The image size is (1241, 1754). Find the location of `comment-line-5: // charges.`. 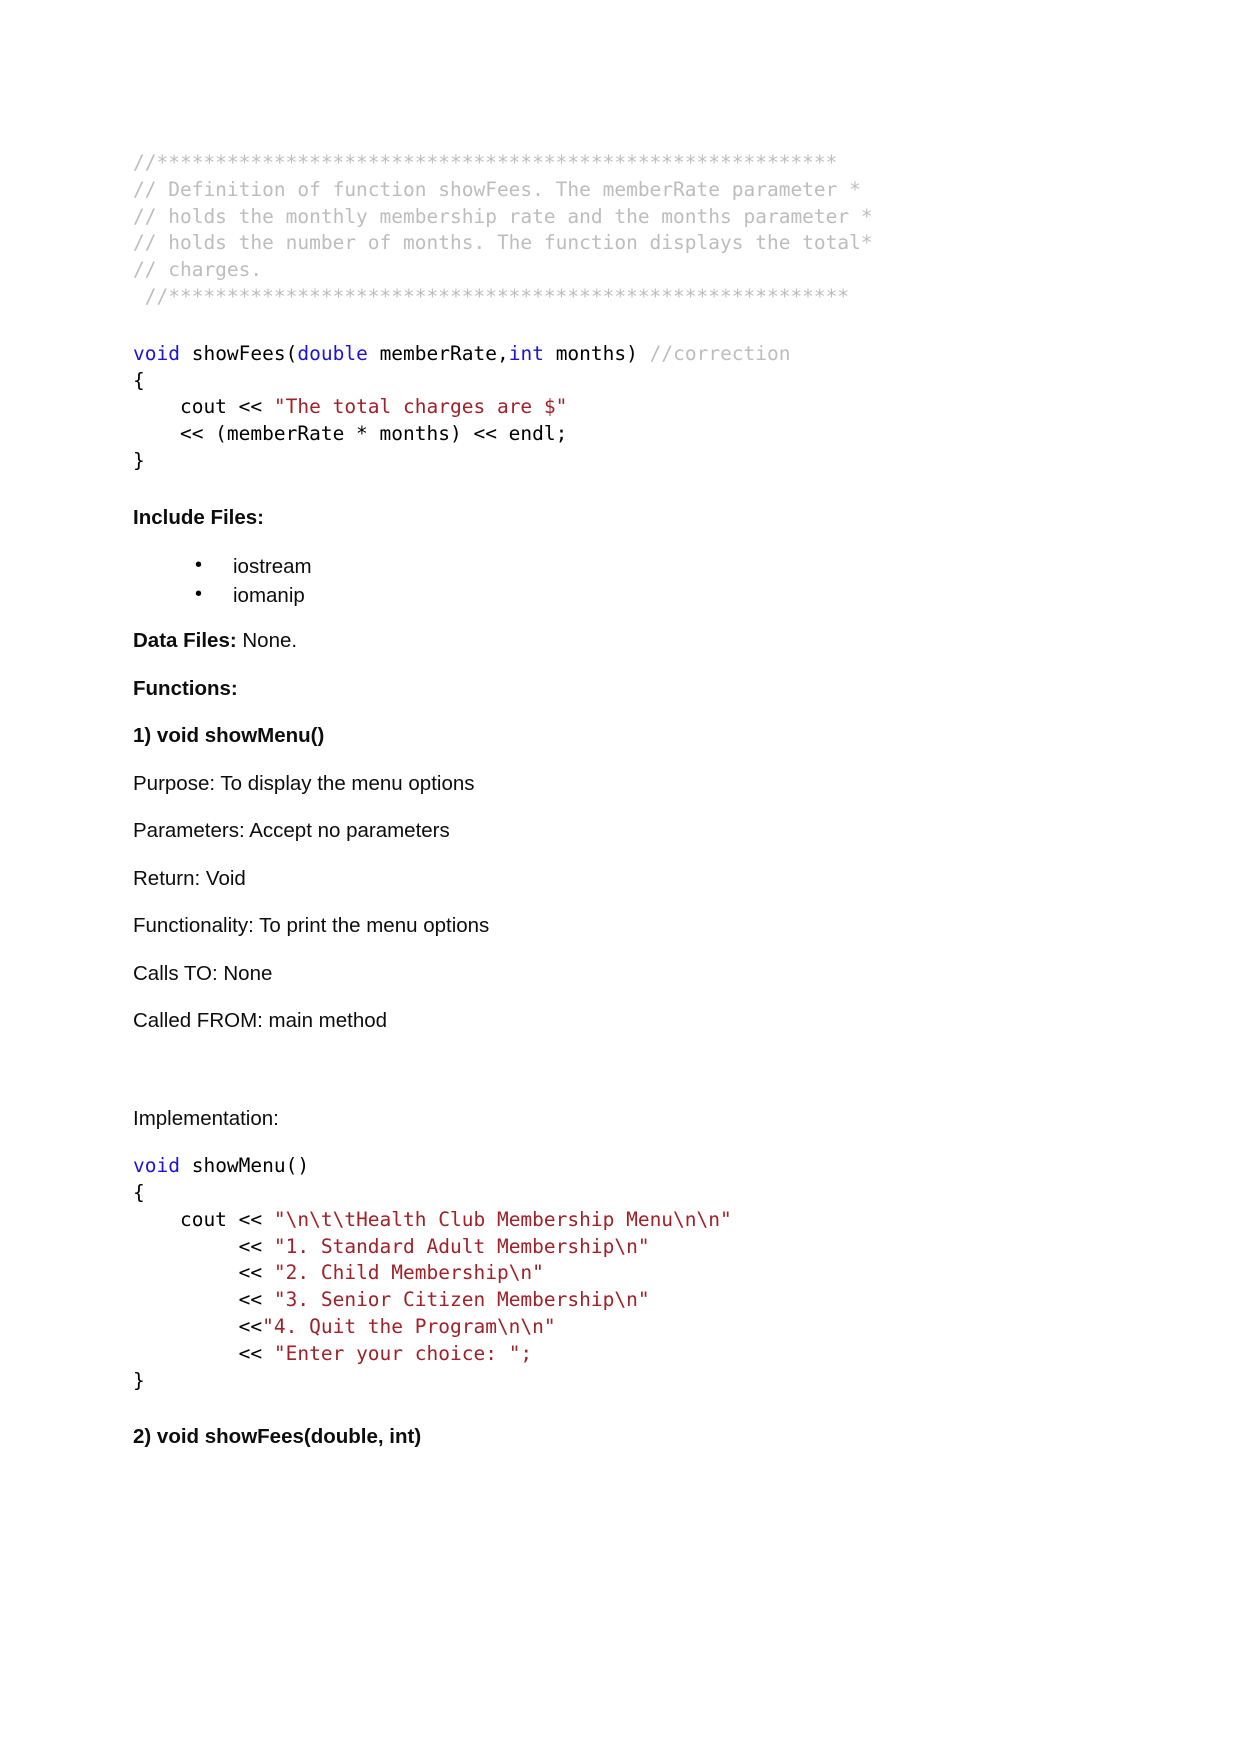

comment-line-5: // charges. is located at coordinates (198, 270).